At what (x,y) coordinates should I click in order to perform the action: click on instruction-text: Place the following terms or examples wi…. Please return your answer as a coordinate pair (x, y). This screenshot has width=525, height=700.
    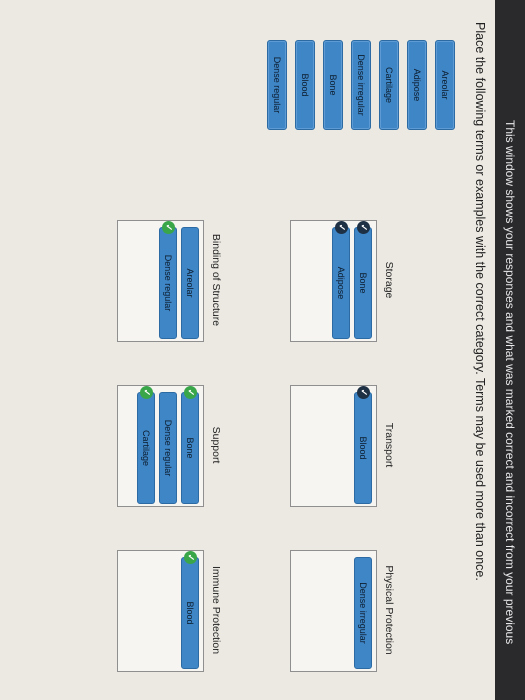
    Looking at the image, I should click on (480, 301).